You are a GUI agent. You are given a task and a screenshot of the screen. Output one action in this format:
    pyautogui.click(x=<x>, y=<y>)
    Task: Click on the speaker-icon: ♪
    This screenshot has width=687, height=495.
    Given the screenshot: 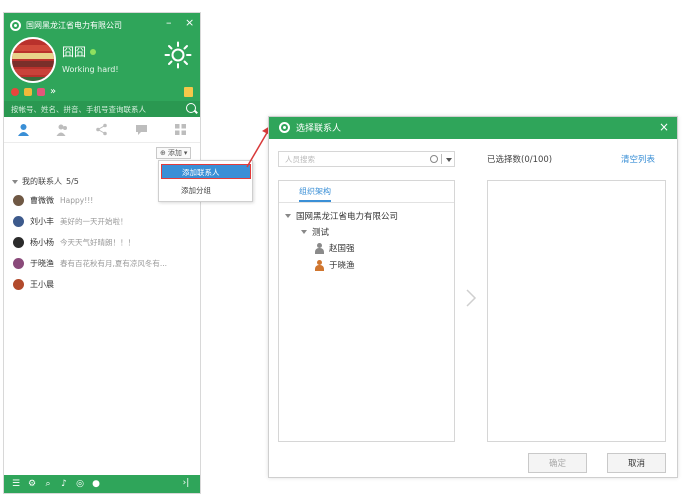 What is the action you would take?
    pyautogui.click(x=64, y=484)
    